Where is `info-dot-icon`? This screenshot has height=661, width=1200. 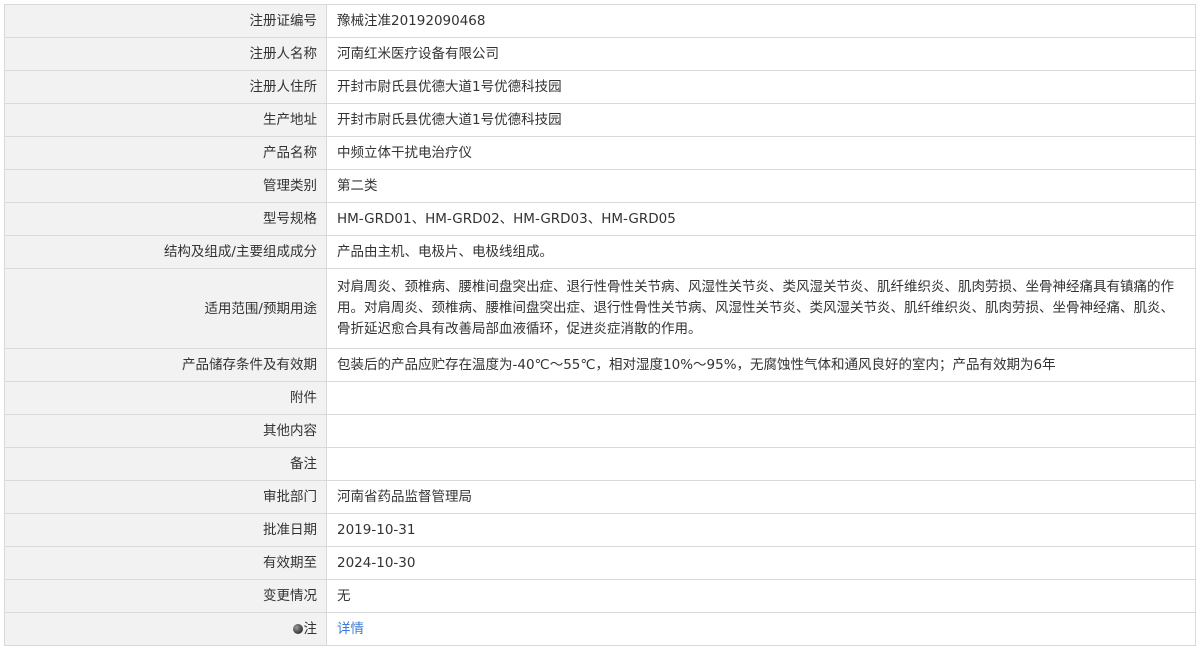
info-dot-icon is located at coordinates (297, 629).